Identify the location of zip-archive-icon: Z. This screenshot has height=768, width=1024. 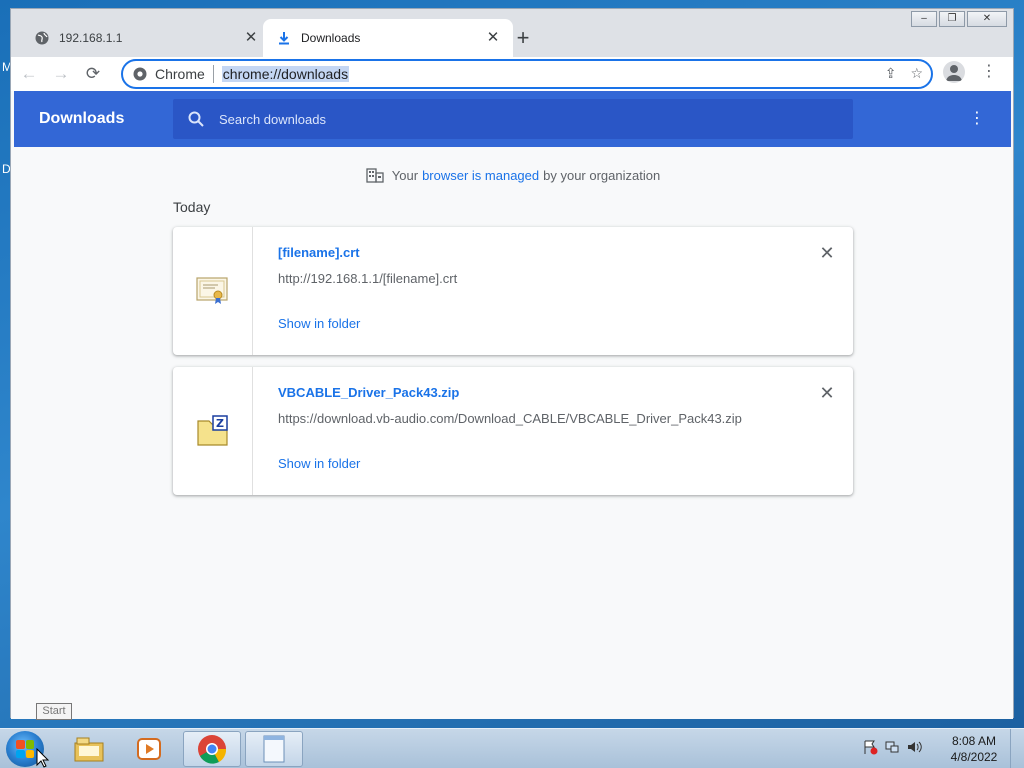
(212, 430).